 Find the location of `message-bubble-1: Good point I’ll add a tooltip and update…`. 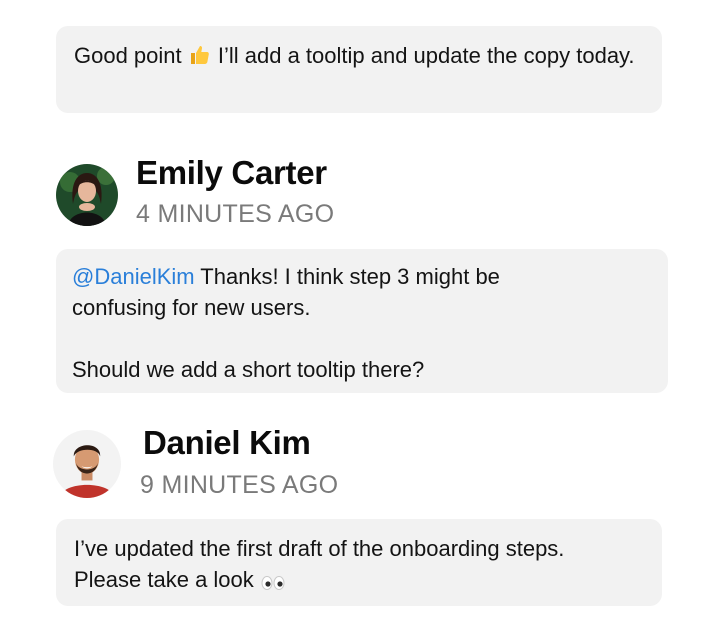

message-bubble-1: Good point I’ll add a tooltip and update… is located at coordinates (359, 69).